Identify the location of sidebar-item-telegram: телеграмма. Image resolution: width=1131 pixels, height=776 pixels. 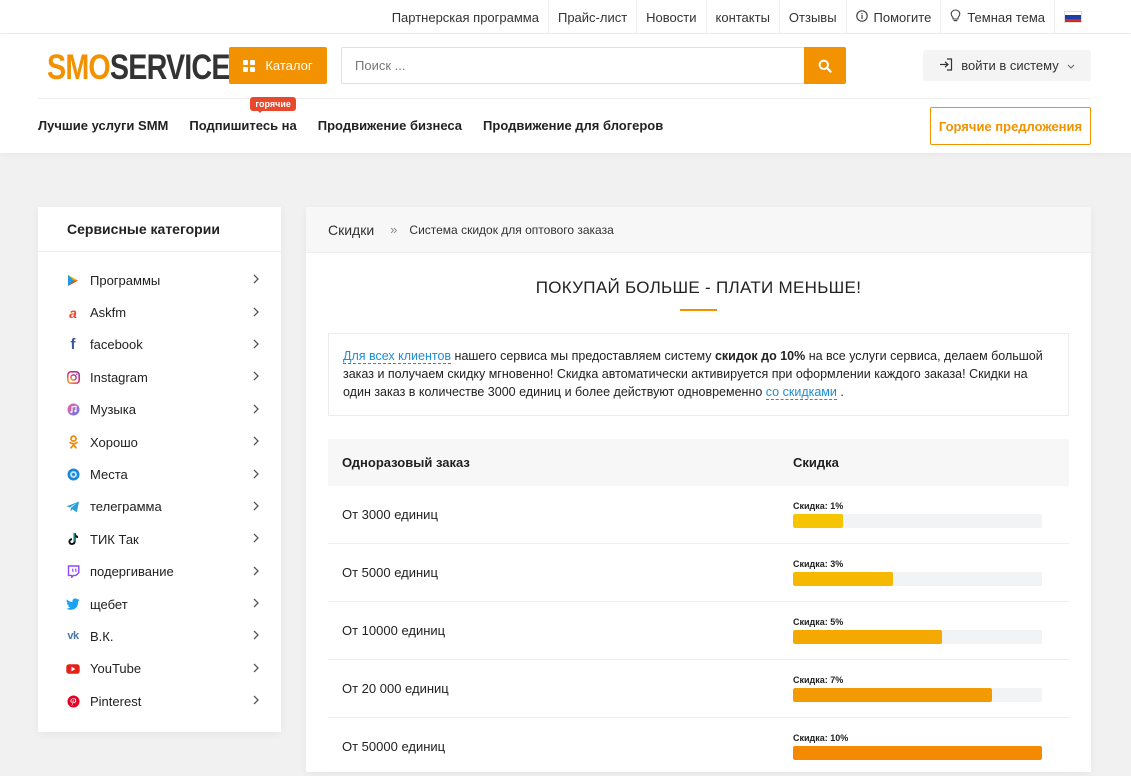
(159, 507).